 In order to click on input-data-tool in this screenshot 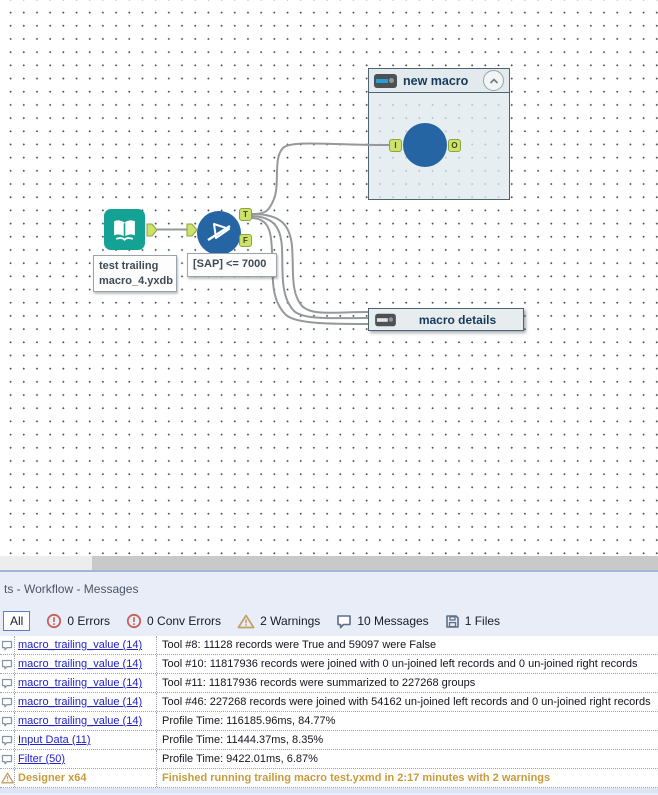, I will do `click(124, 229)`.